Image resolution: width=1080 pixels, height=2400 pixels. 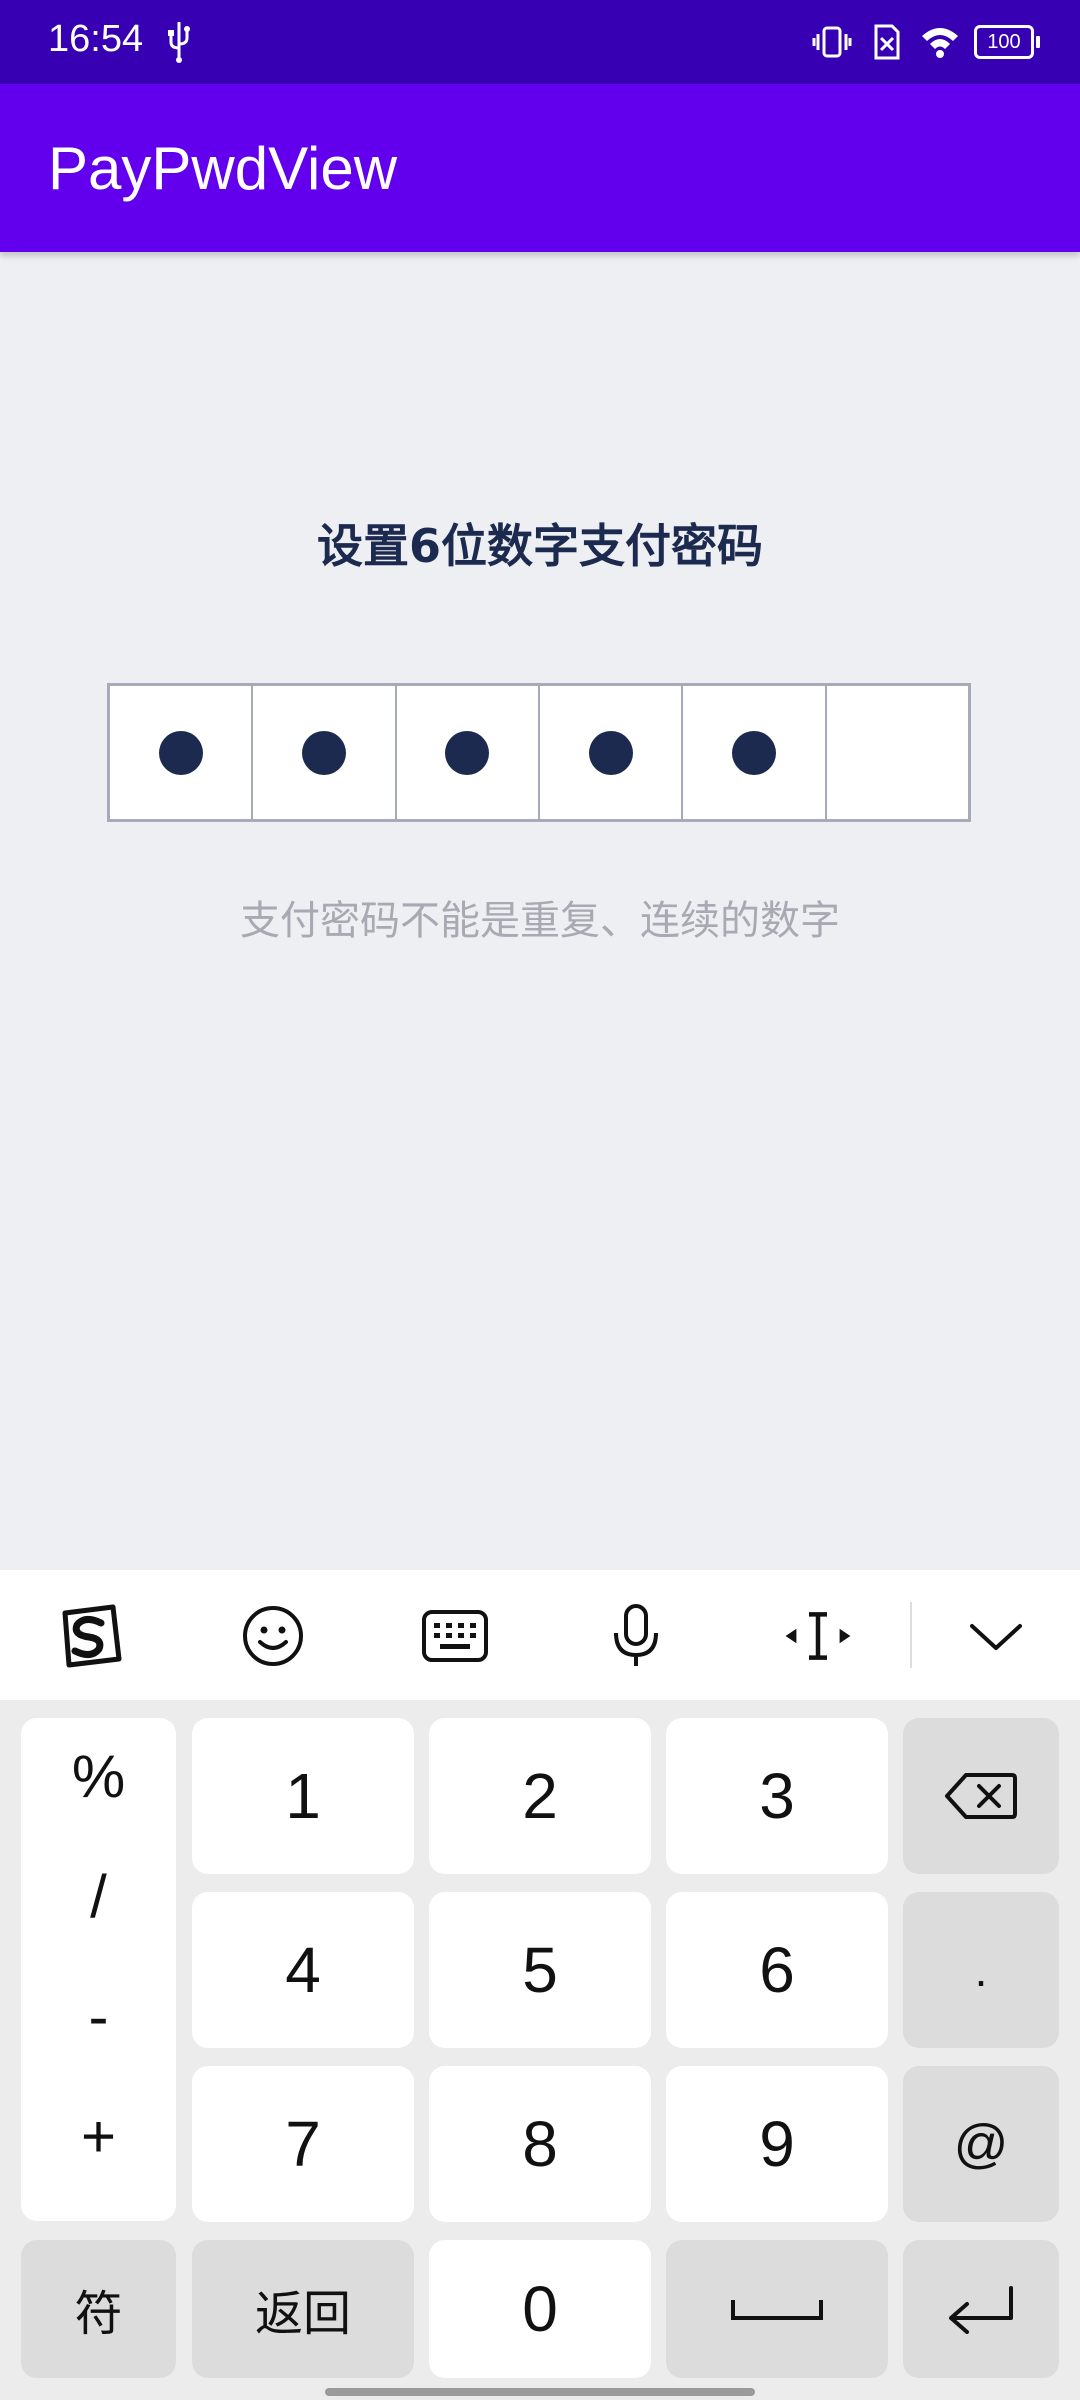 I want to click on home-indicator, so click(x=540, y=2392).